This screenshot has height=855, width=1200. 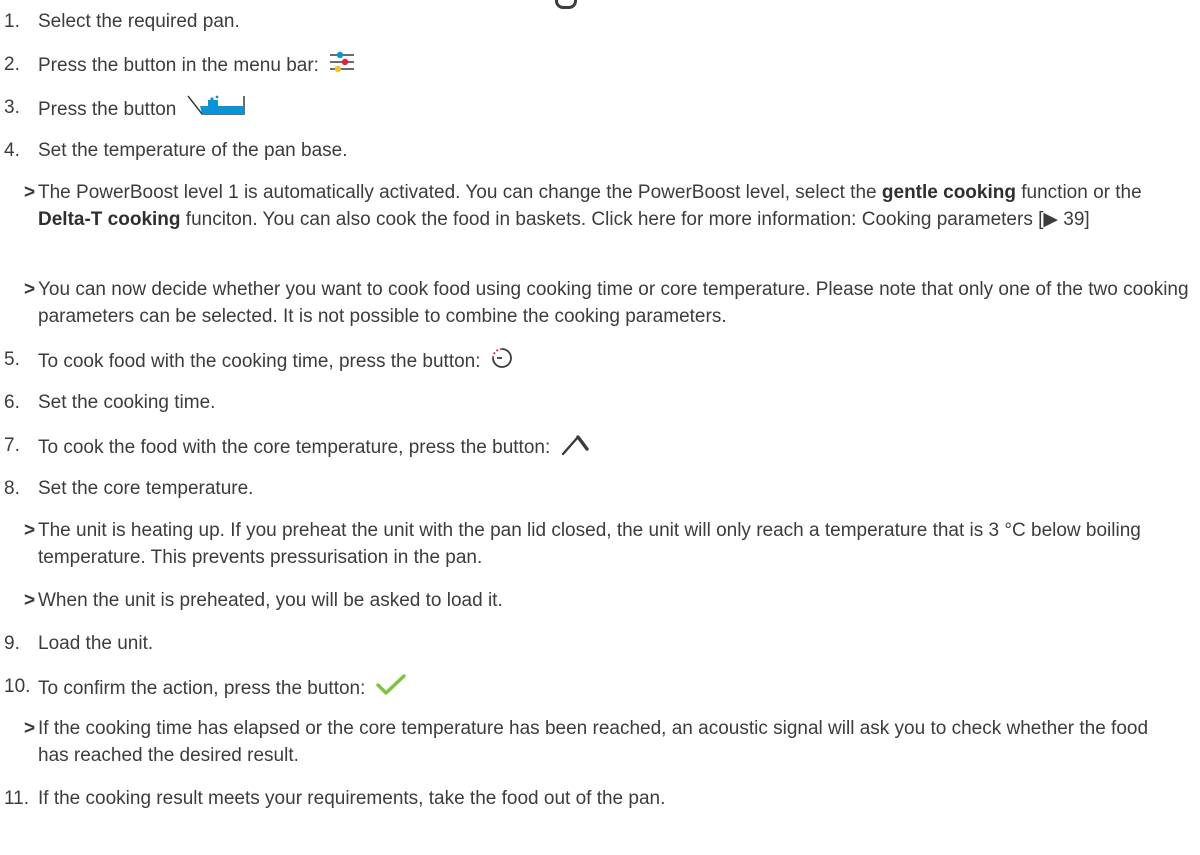 I want to click on settings-sliders-icon, so click(x=342, y=66).